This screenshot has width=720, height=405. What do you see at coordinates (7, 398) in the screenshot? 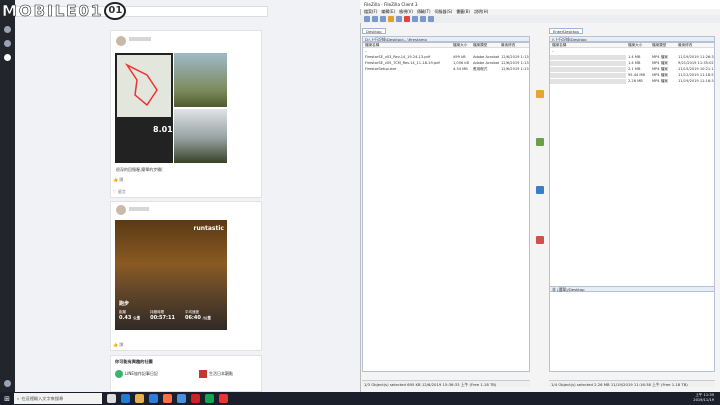
I see `start-button: ⊞` at bounding box center [7, 398].